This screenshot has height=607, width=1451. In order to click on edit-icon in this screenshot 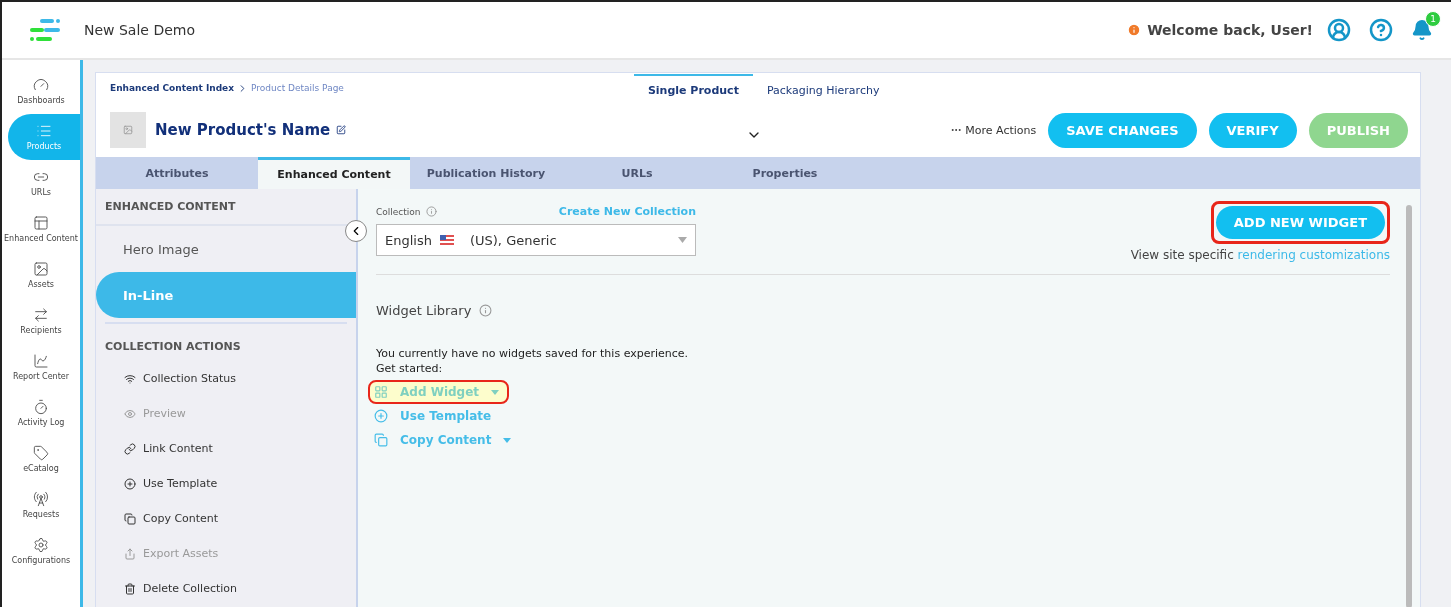, I will do `click(341, 130)`.